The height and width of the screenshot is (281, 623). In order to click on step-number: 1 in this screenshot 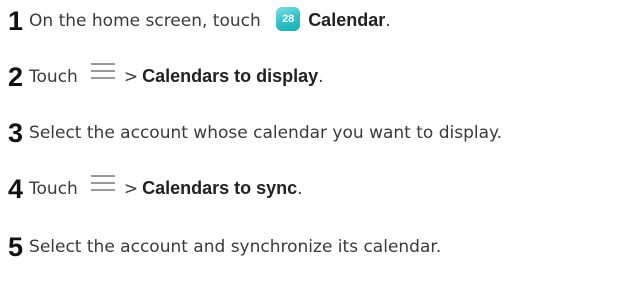, I will do `click(16, 20)`.